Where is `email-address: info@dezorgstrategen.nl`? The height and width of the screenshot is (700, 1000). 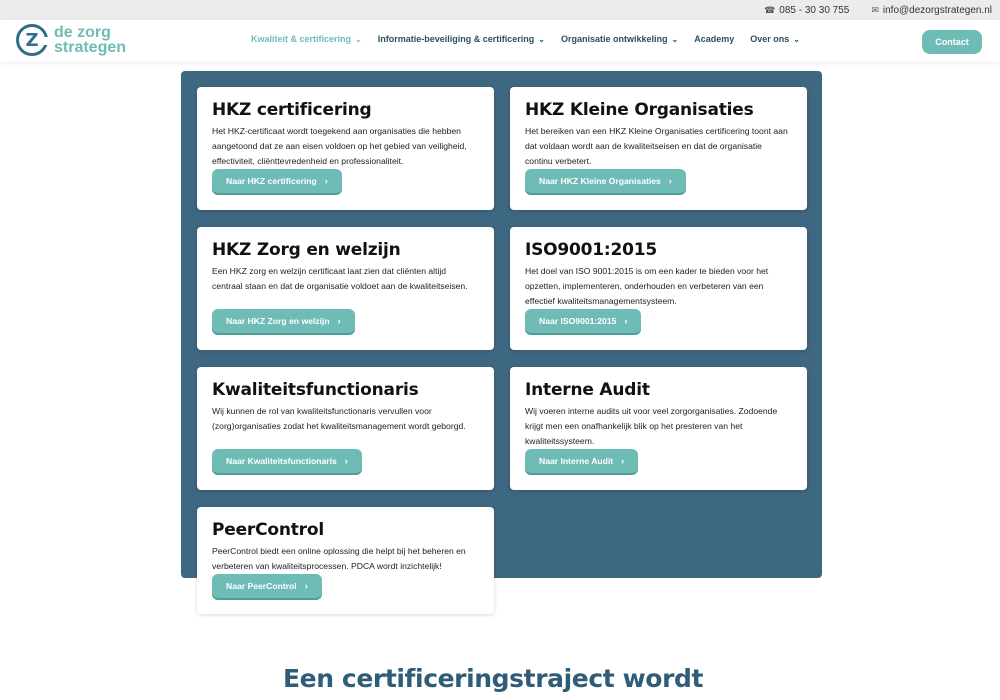
email-address: info@dezorgstrategen.nl is located at coordinates (937, 10).